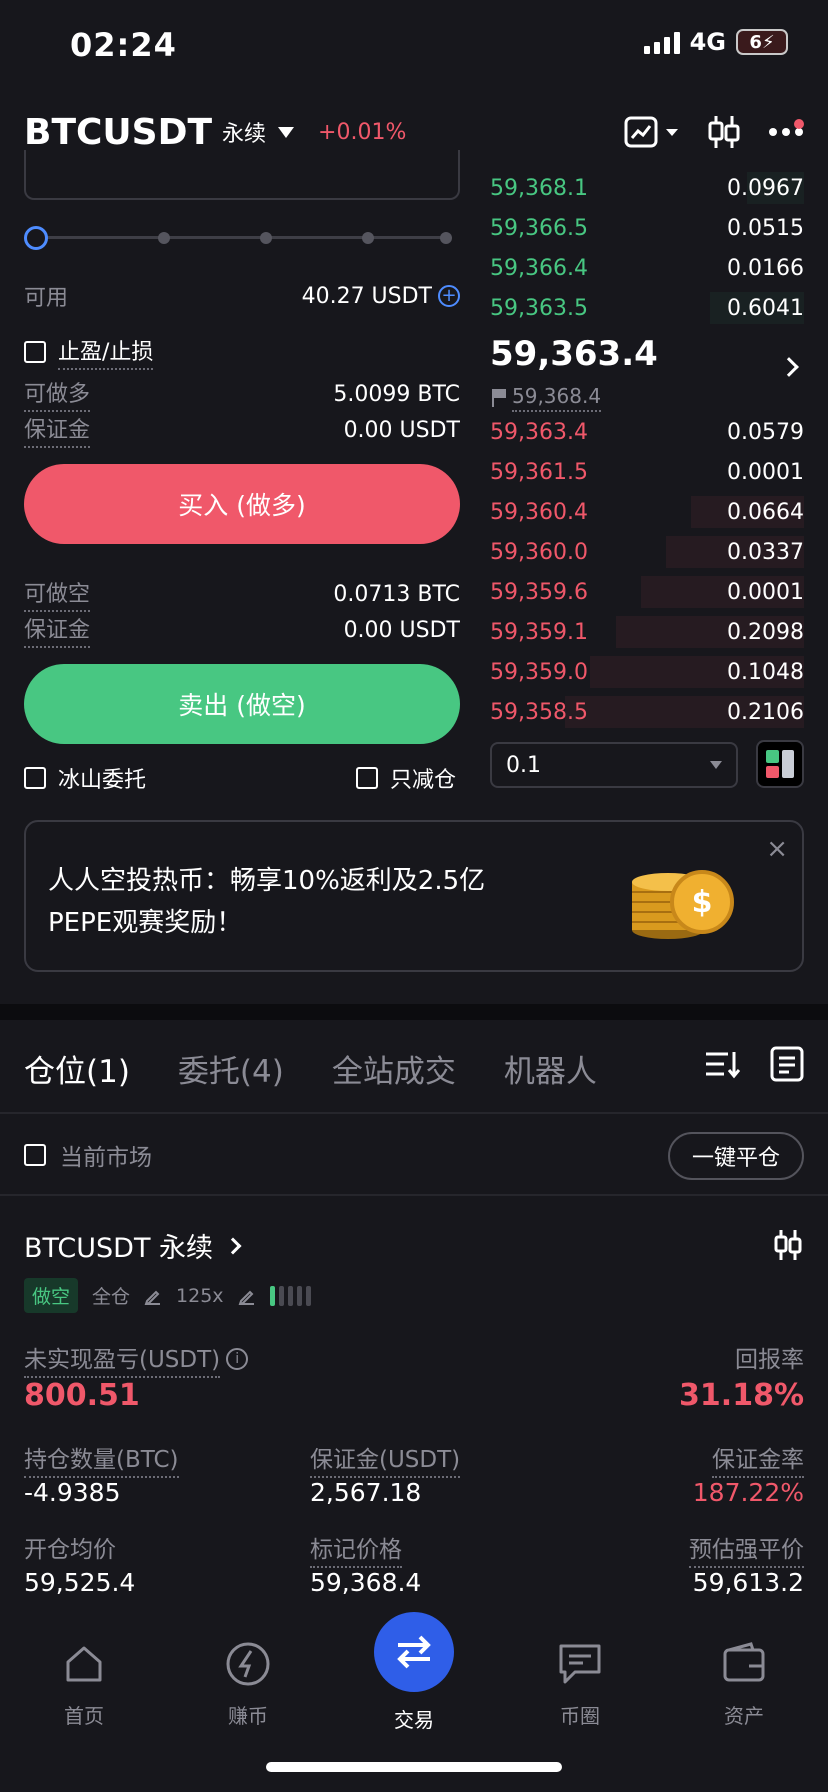 The image size is (828, 1792). I want to click on battery-level: 6, so click(755, 42).